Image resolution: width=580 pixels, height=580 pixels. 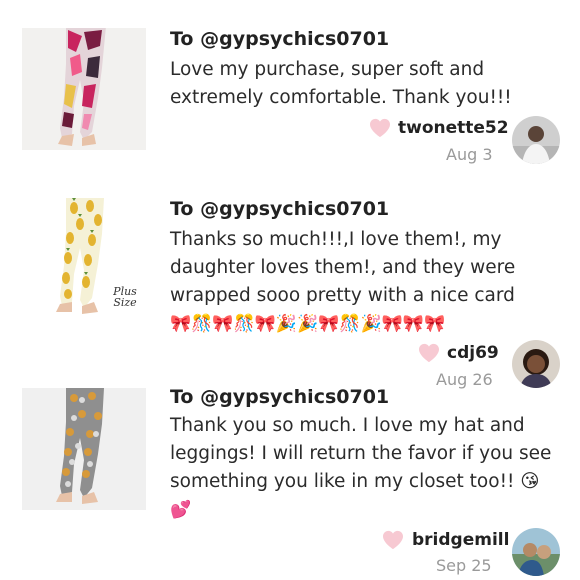 What do you see at coordinates (327, 69) in the screenshot?
I see `message-line: Love my purchase, super soft and` at bounding box center [327, 69].